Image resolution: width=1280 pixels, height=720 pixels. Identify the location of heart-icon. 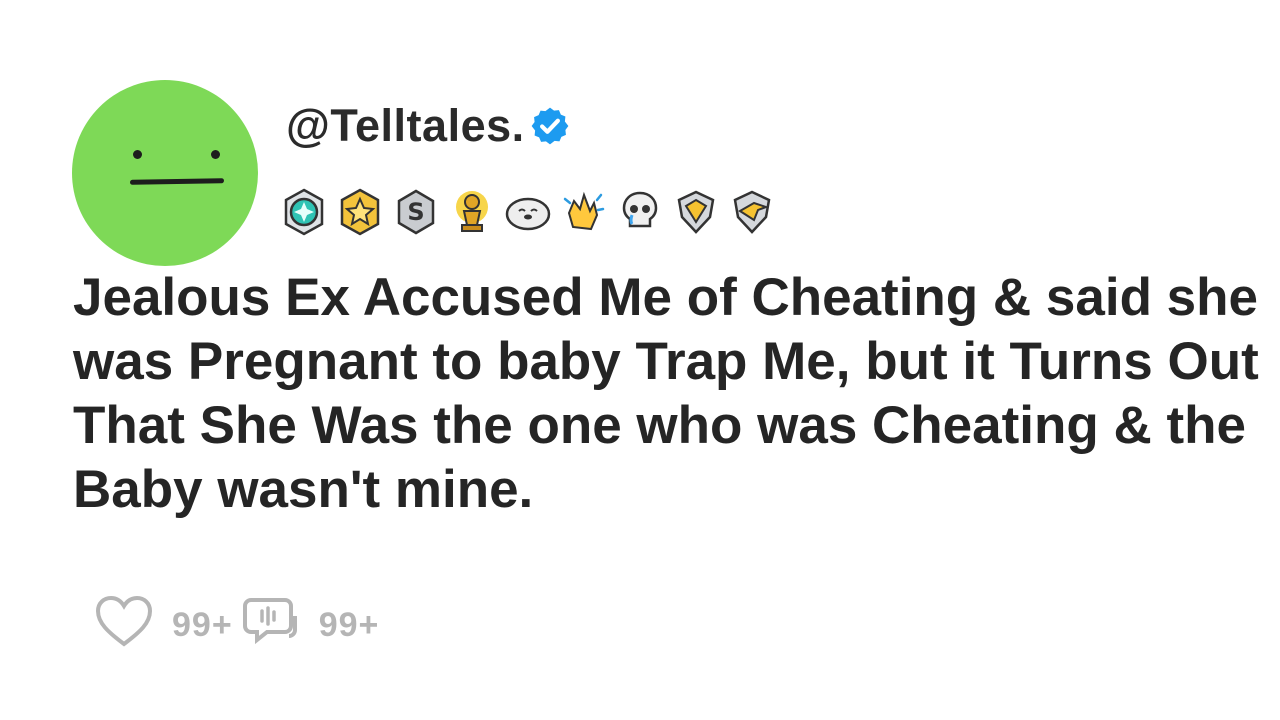
(124, 625).